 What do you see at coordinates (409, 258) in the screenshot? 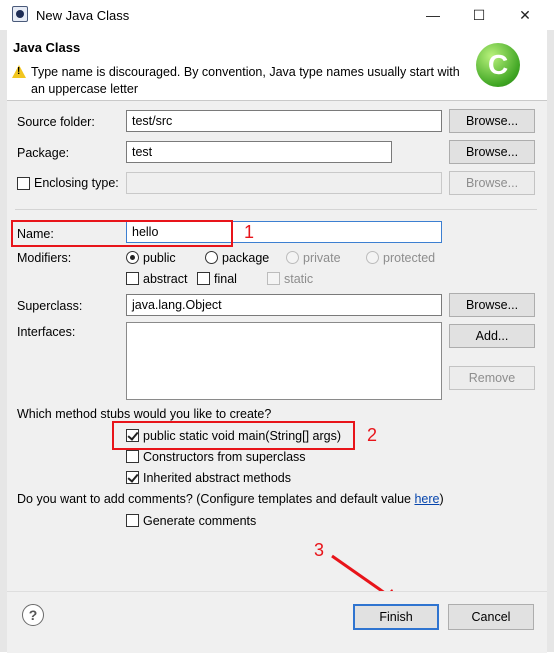
I see `modifier-protected-label: protected` at bounding box center [409, 258].